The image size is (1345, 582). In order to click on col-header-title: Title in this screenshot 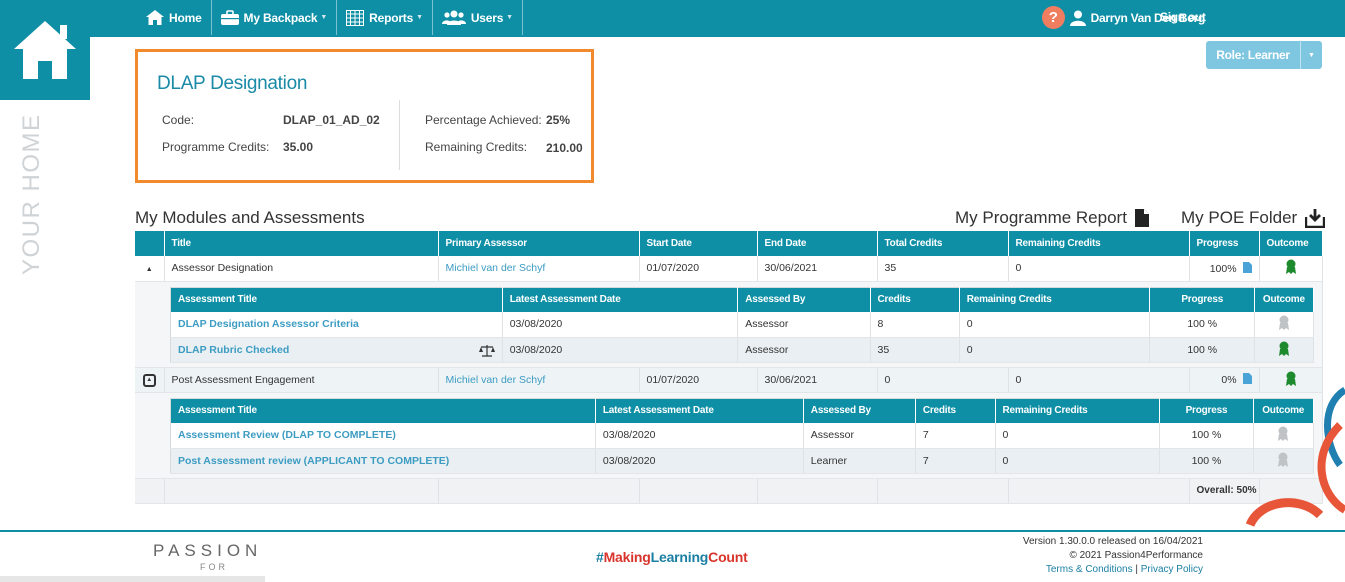, I will do `click(301, 243)`.